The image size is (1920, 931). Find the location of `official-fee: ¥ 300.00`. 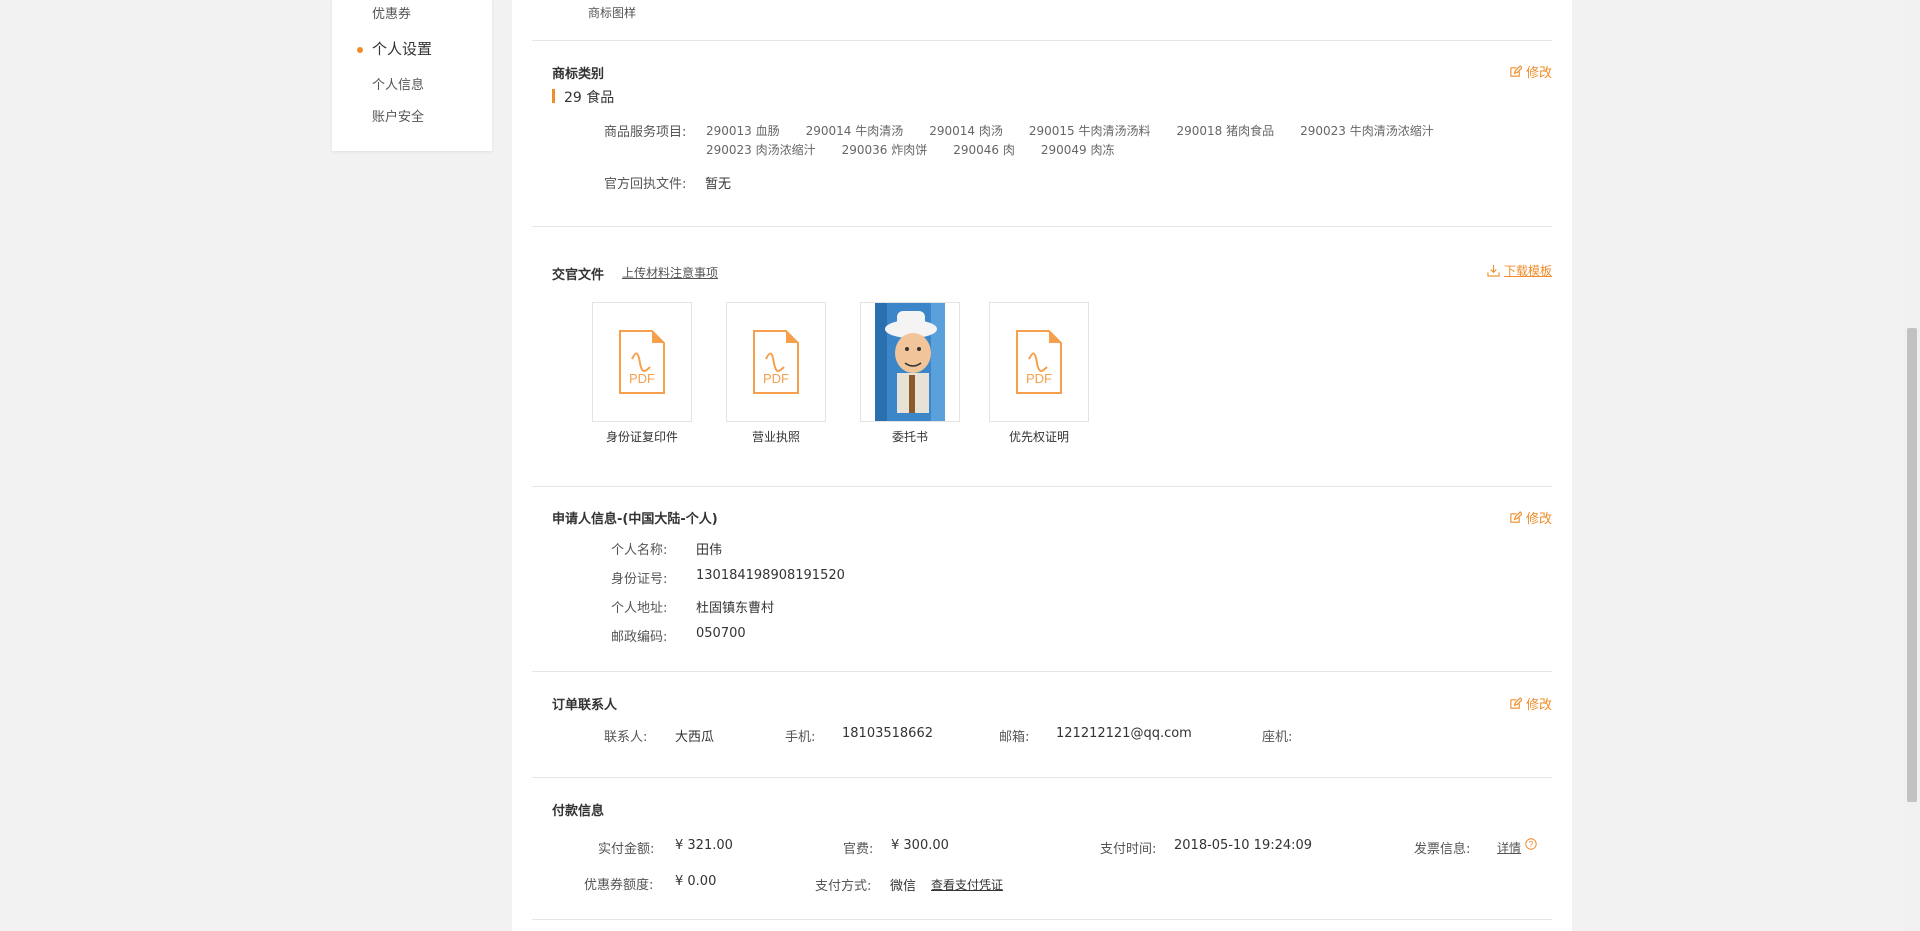

official-fee: ¥ 300.00 is located at coordinates (920, 845).